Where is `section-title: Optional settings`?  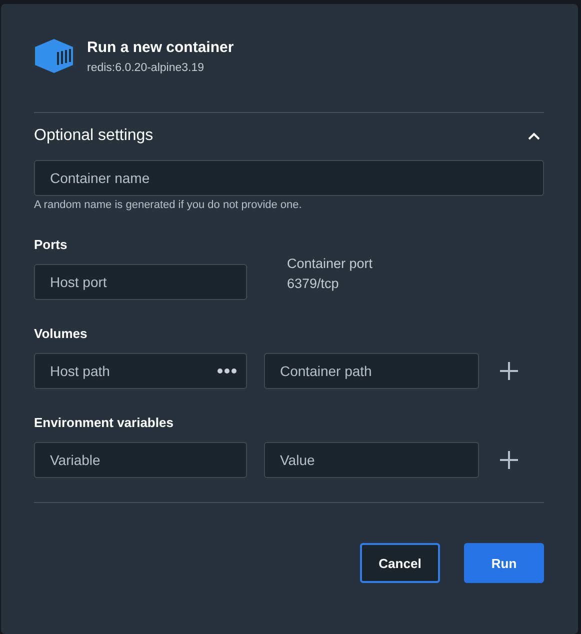
section-title: Optional settings is located at coordinates (94, 136).